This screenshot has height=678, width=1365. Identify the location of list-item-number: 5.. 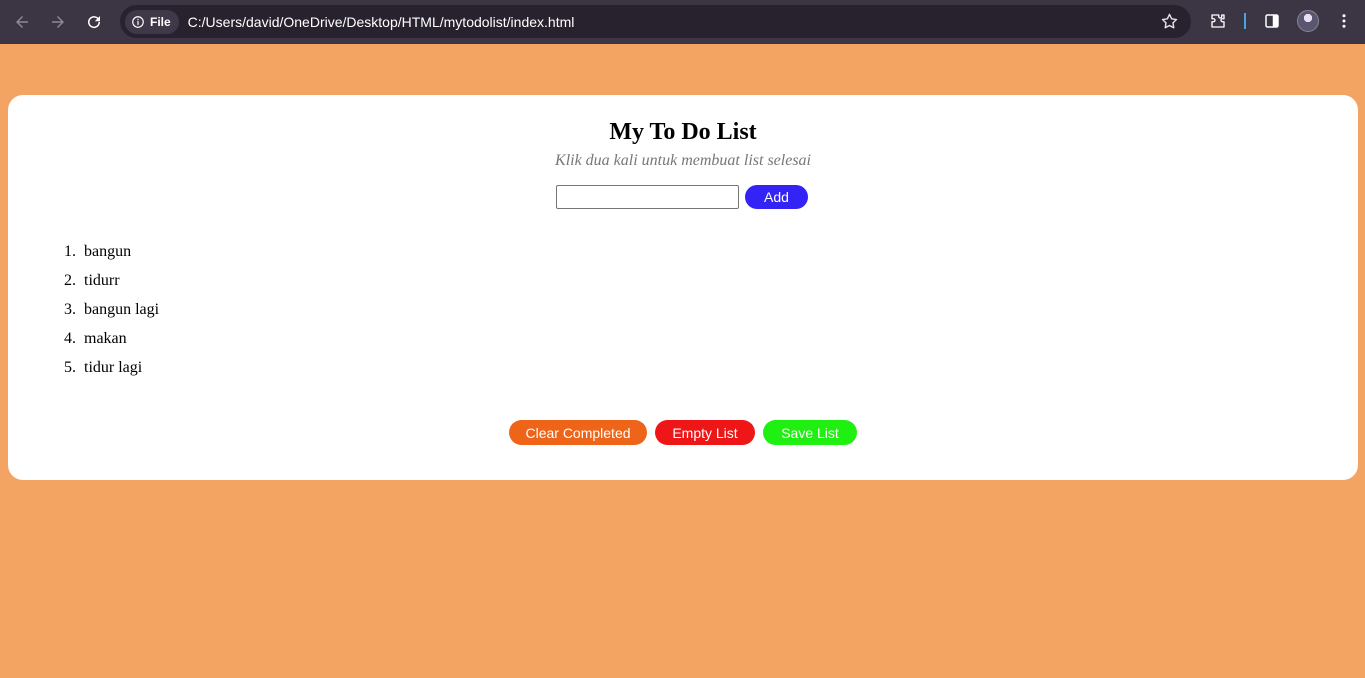
(70, 367).